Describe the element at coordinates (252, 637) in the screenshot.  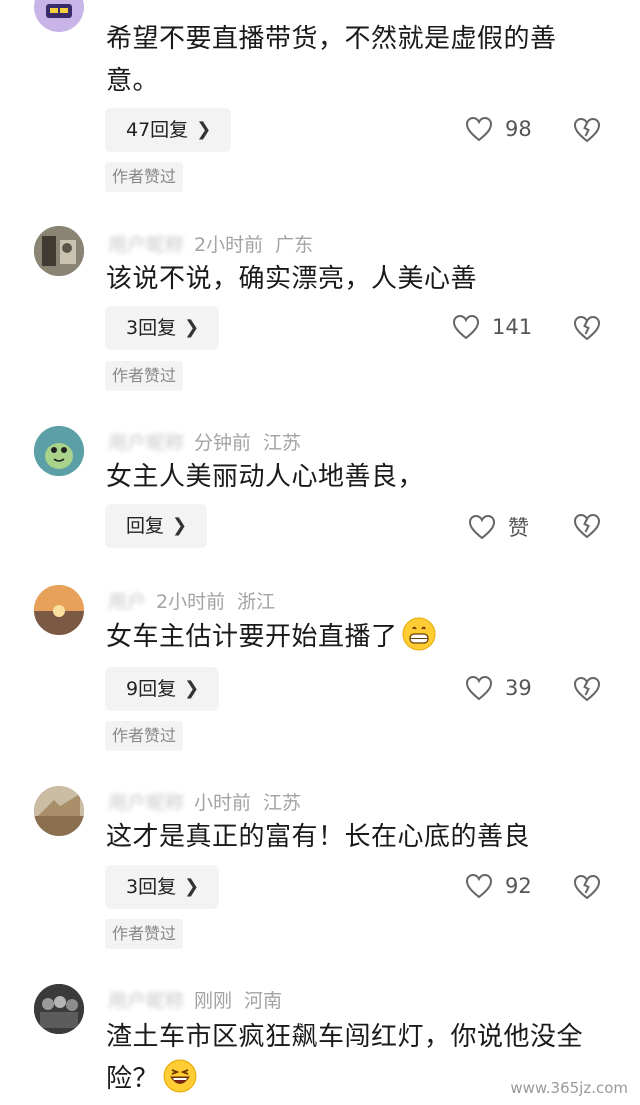
I see `comment-text-content: 女车主估计要开始直播了` at that location.